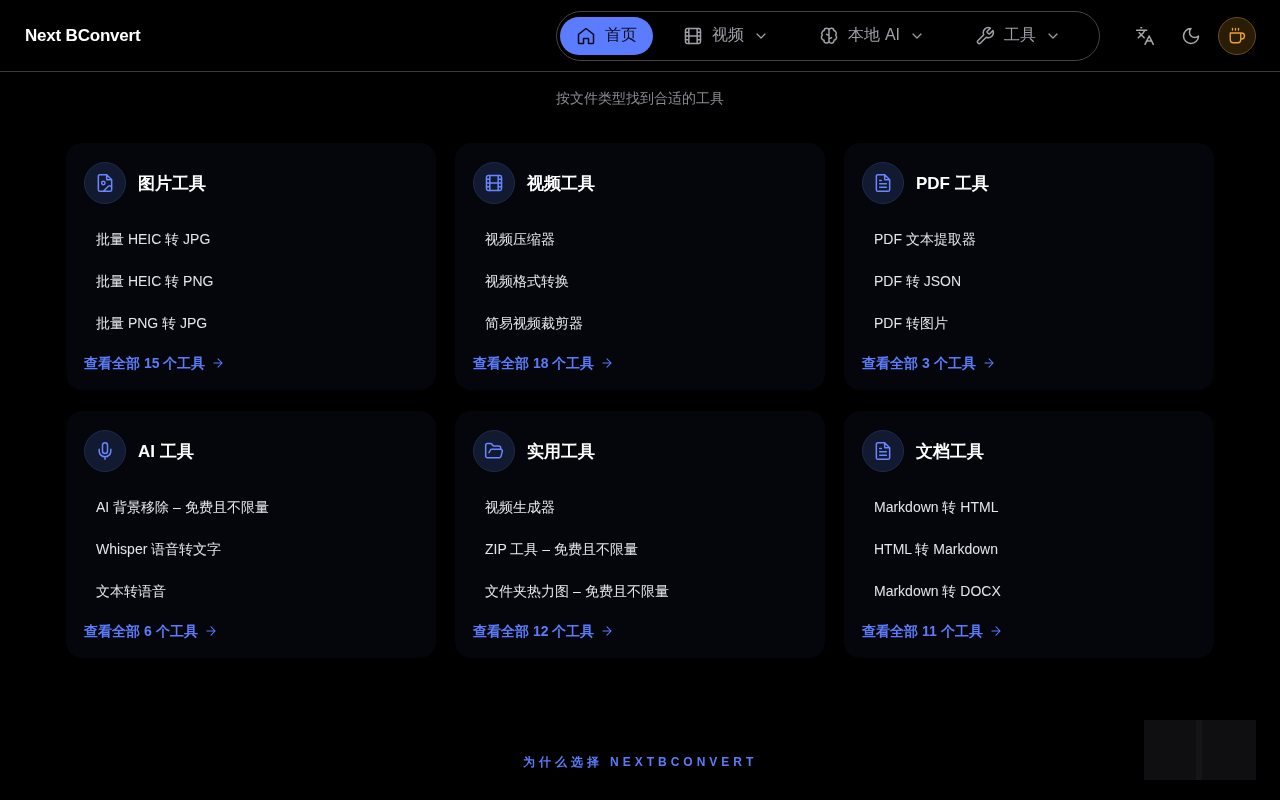  What do you see at coordinates (561, 183) in the screenshot?
I see `card-title: 视频工具` at bounding box center [561, 183].